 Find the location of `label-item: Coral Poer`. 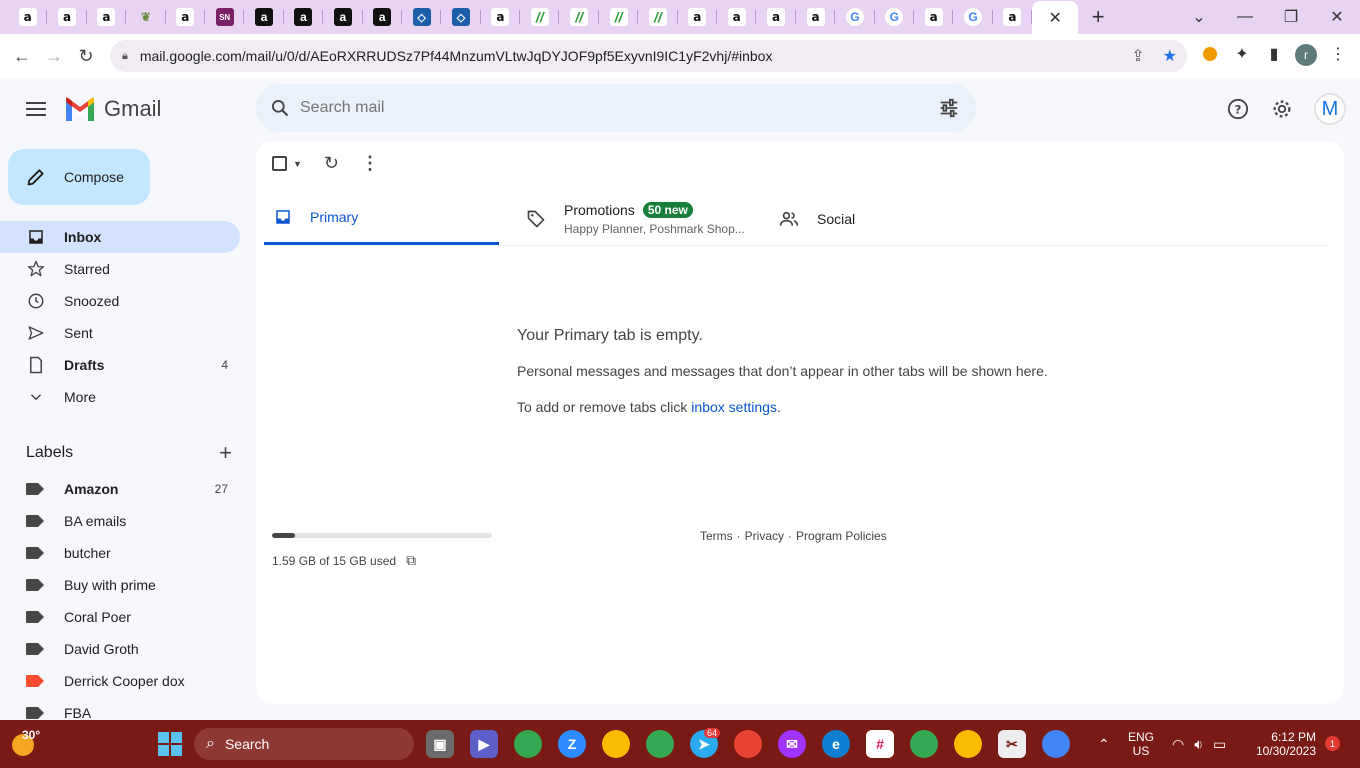

label-item: Coral Poer is located at coordinates (120, 617).